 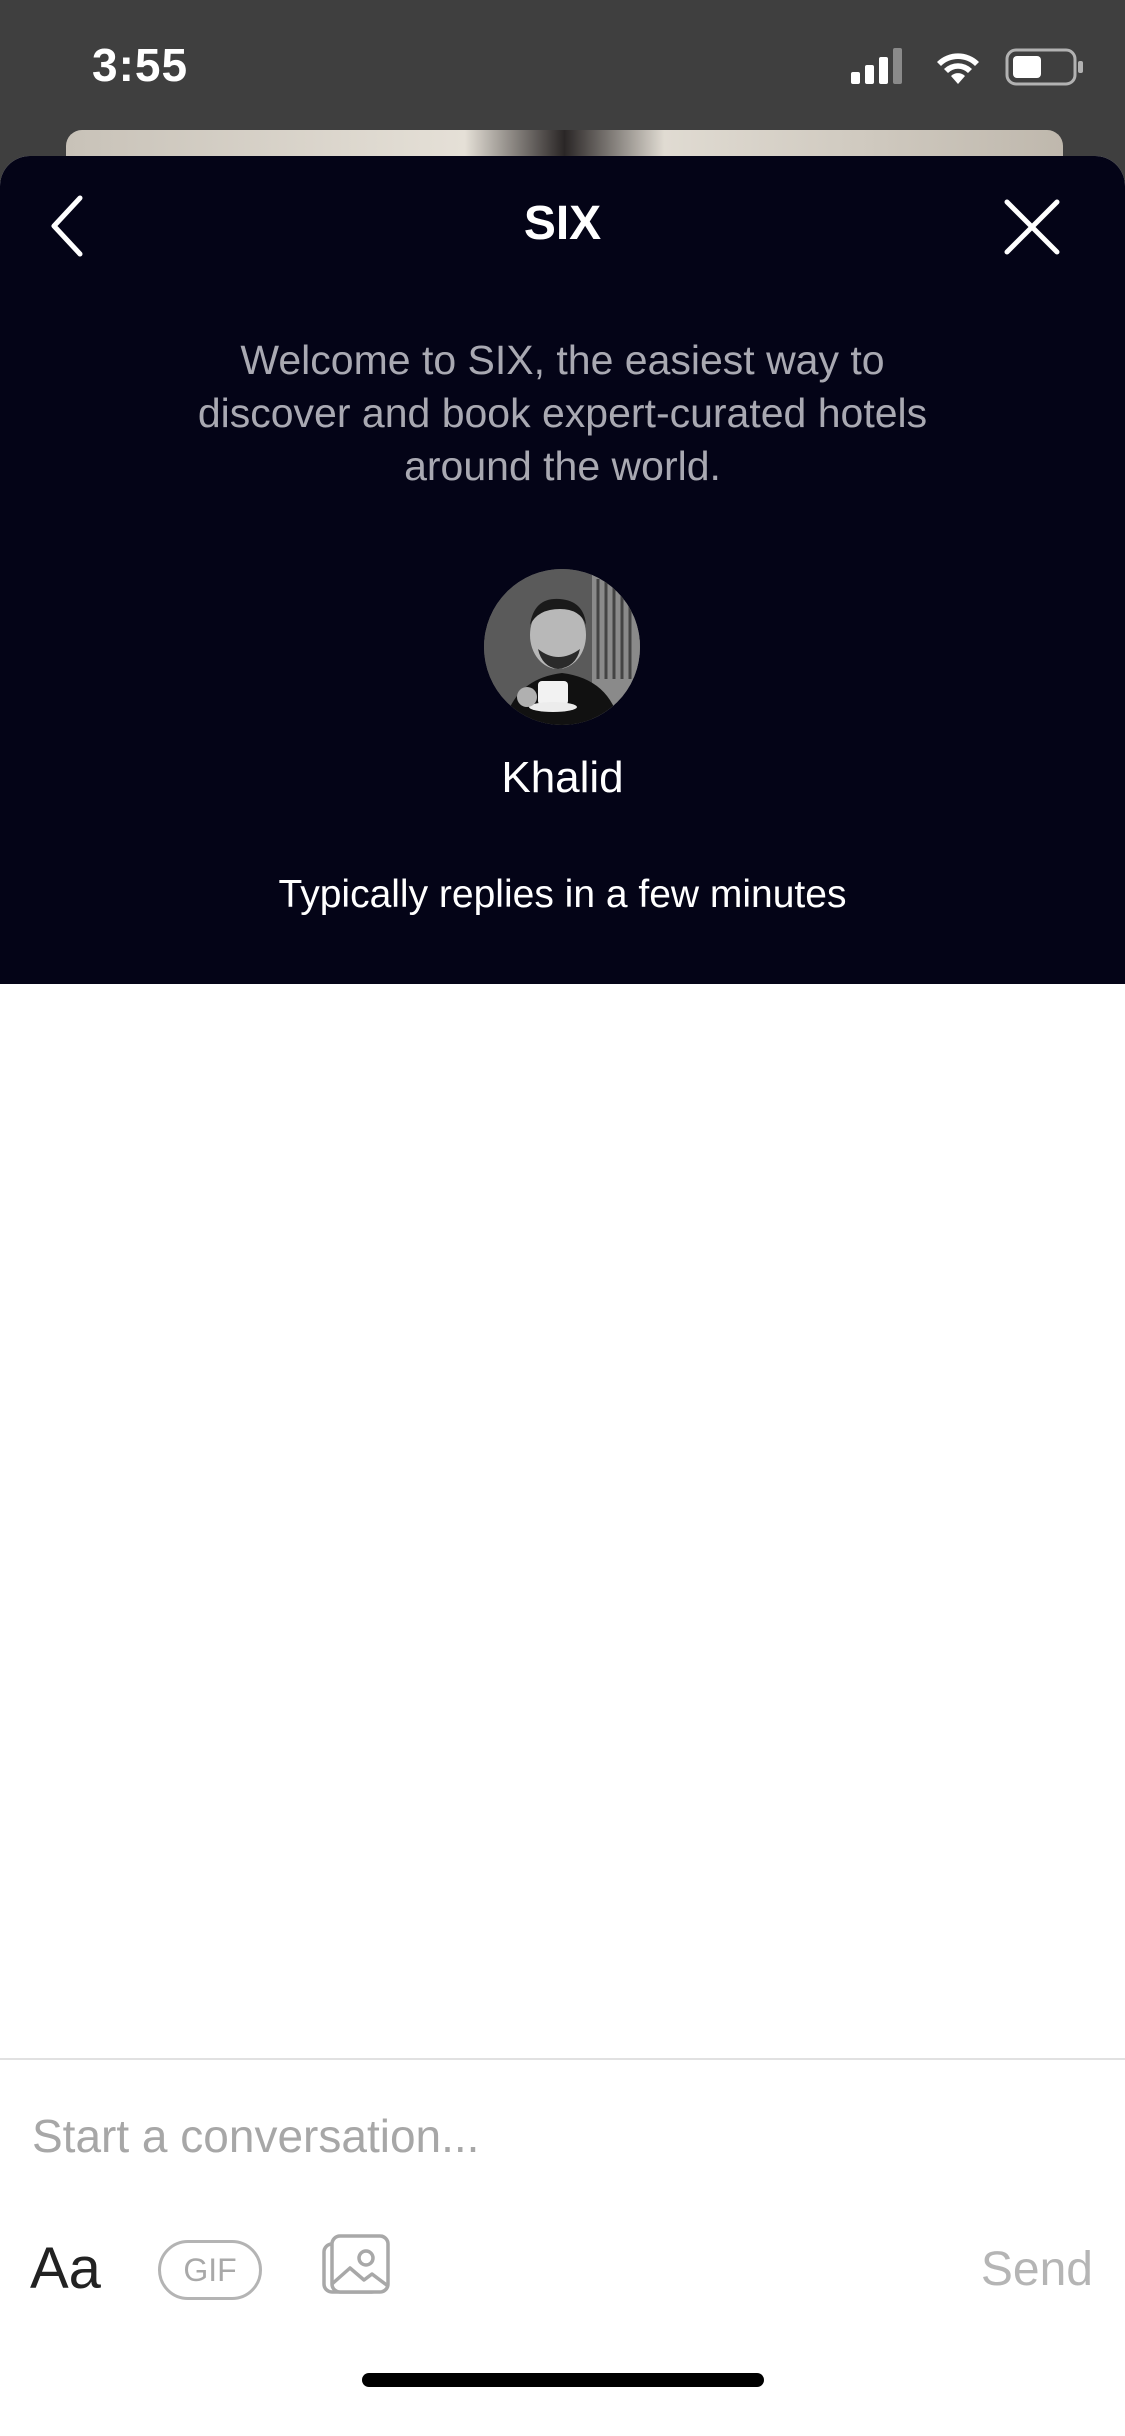 I want to click on message-input, so click(x=530, y=2136).